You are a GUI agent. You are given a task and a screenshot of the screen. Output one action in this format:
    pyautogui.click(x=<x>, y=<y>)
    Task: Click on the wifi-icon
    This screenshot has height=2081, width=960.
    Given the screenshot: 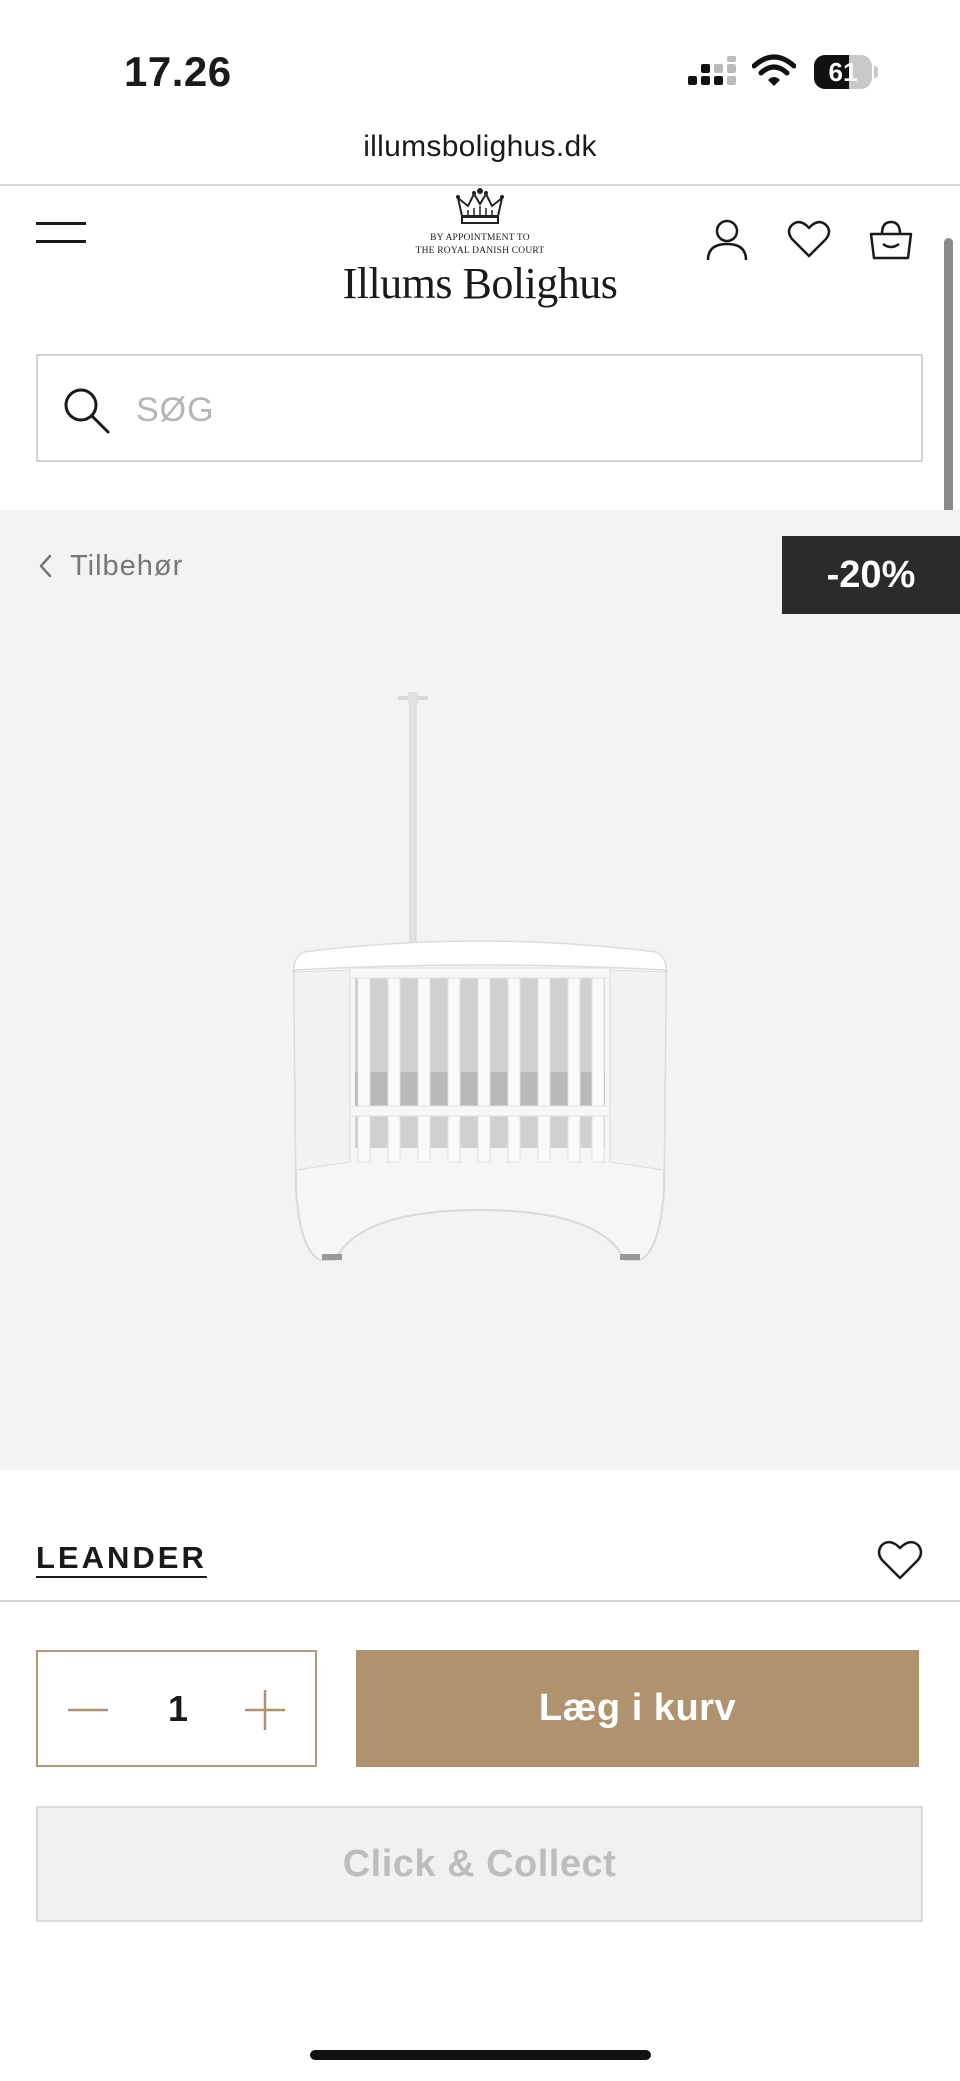 What is the action you would take?
    pyautogui.click(x=774, y=70)
    